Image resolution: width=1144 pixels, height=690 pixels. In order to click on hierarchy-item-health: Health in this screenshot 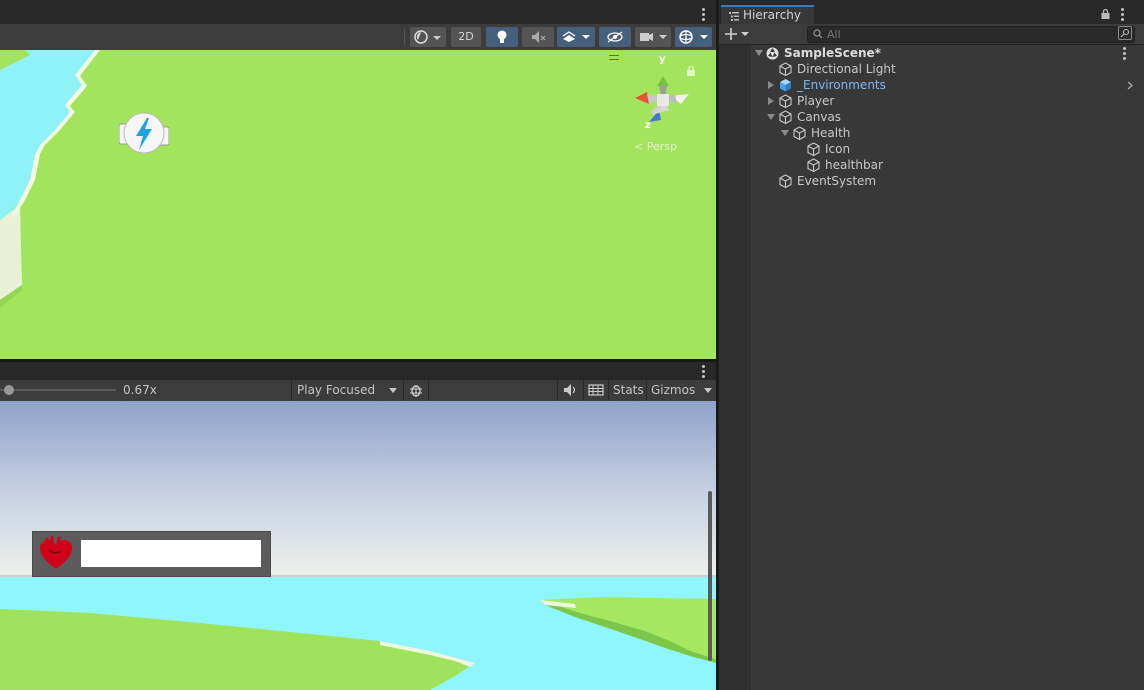, I will do `click(947, 133)`.